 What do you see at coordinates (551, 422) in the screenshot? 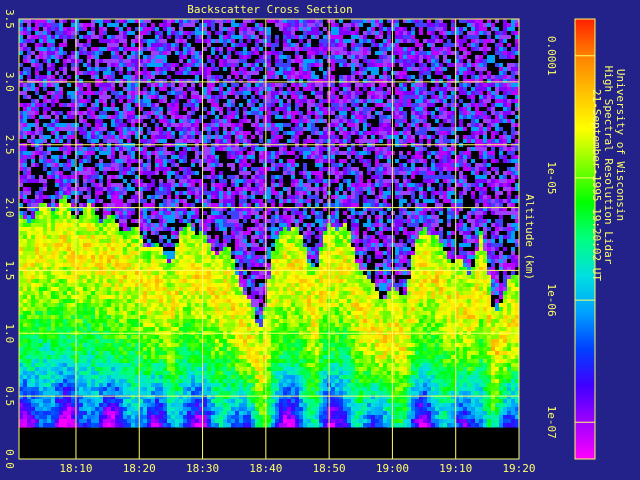
I see `colorbar-tick-label: 1e-07` at bounding box center [551, 422].